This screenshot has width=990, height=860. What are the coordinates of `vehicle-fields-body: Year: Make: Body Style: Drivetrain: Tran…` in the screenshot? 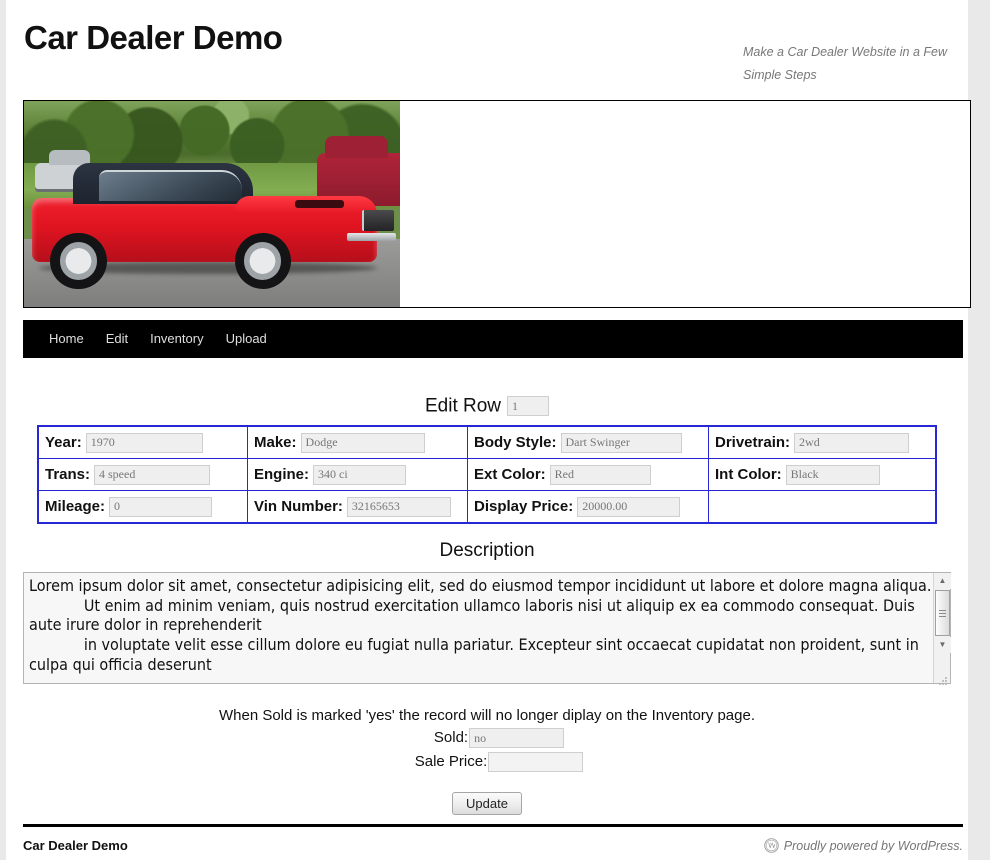 It's located at (487, 474).